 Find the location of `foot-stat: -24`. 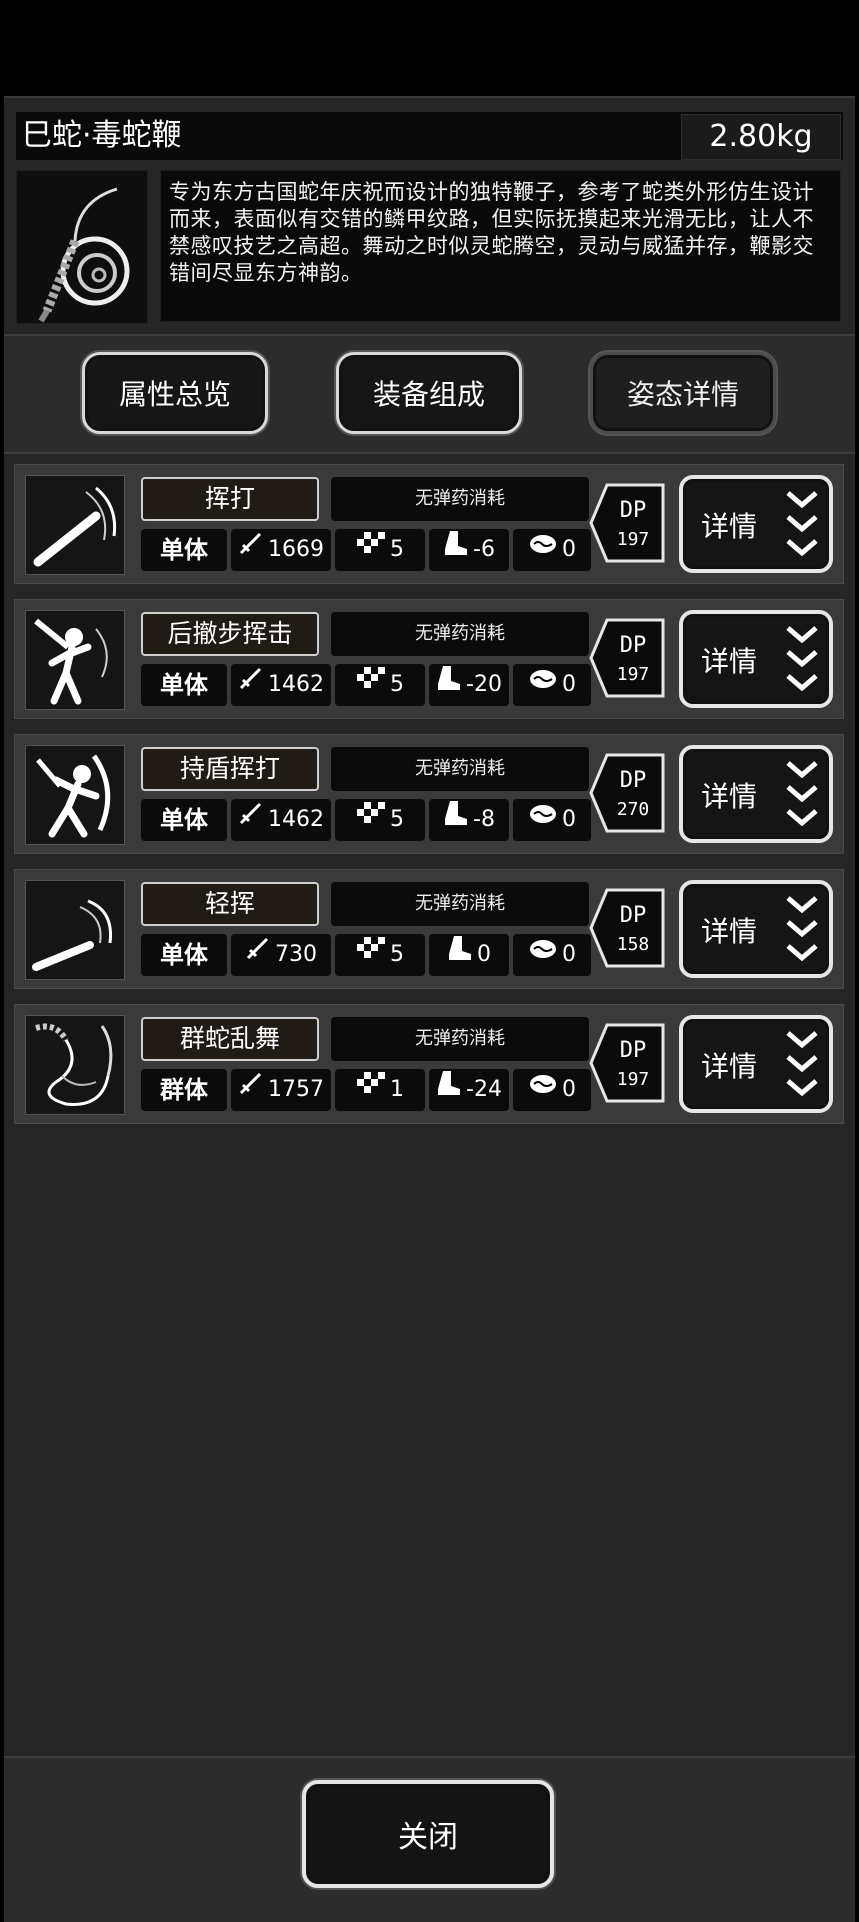

foot-stat: -24 is located at coordinates (469, 1090).